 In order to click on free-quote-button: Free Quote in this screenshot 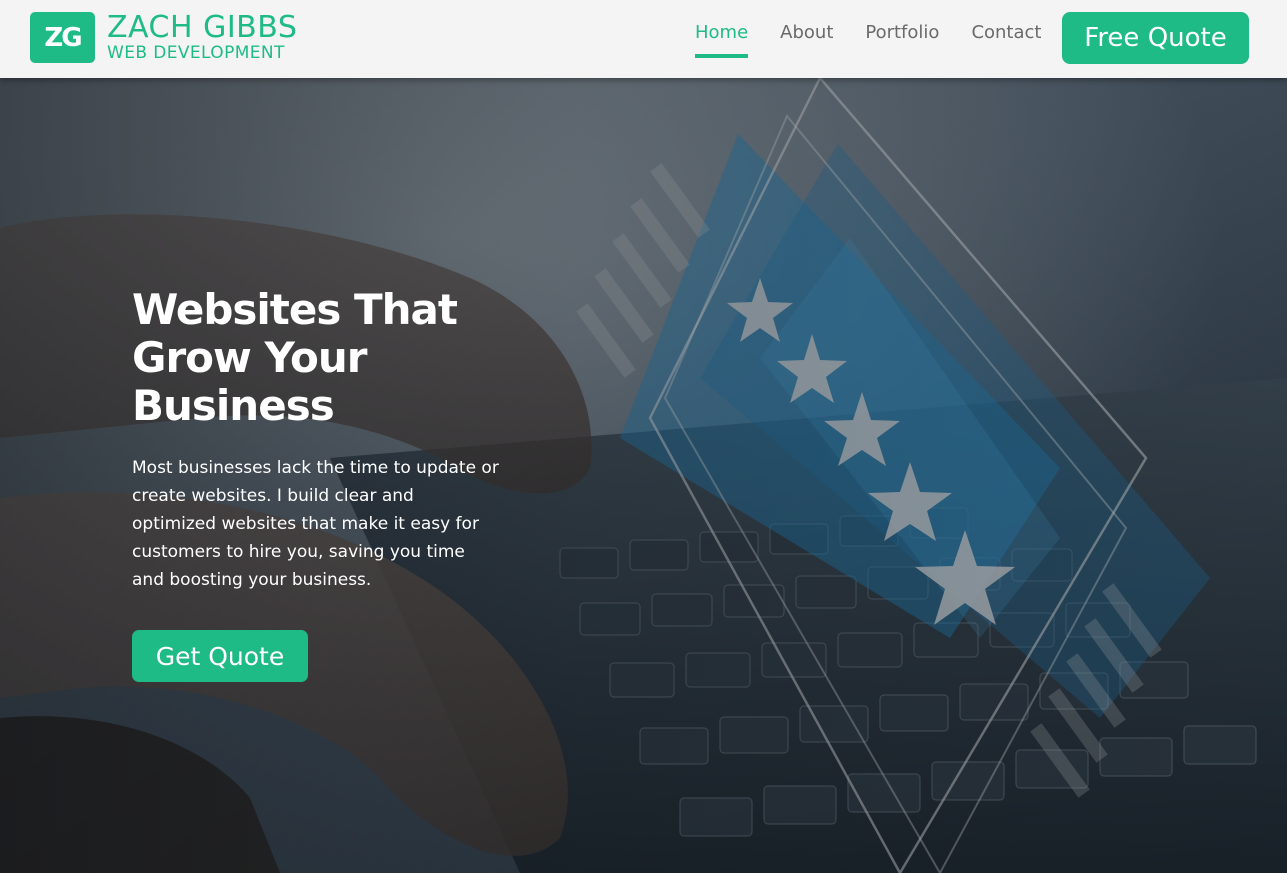, I will do `click(1155, 38)`.